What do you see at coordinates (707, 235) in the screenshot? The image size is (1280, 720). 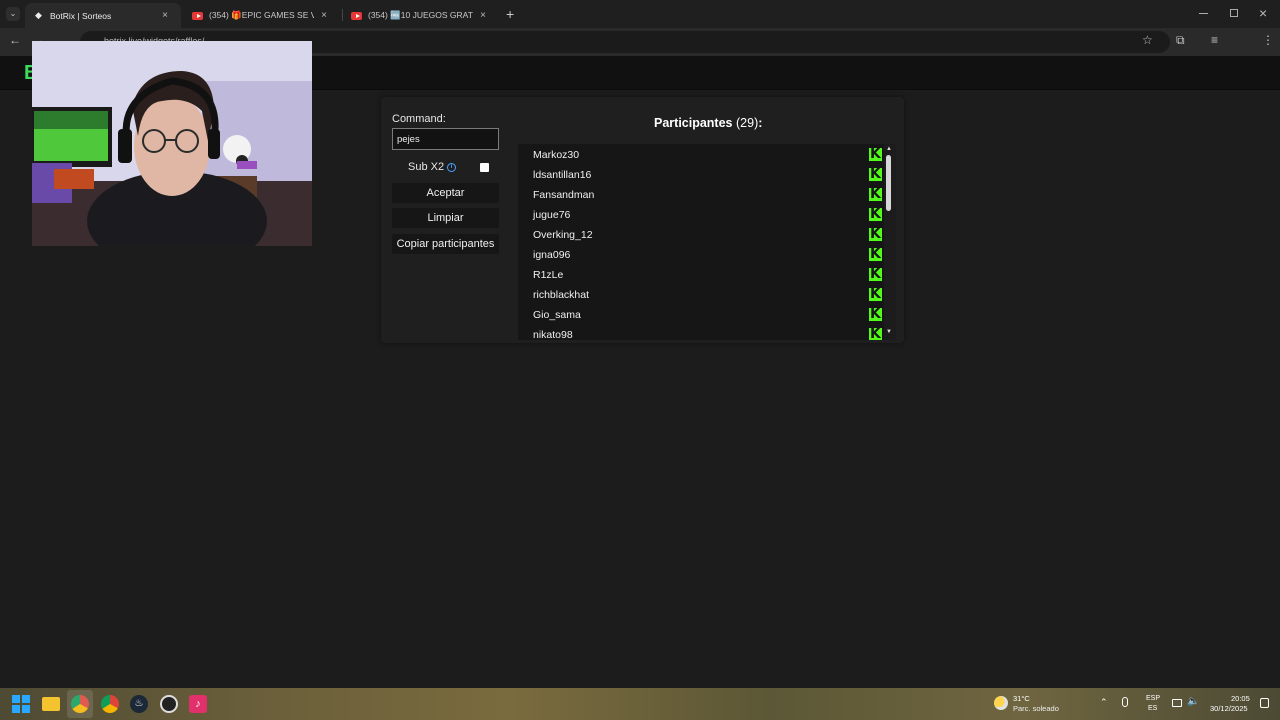 I see `participant-row: Overking_12` at bounding box center [707, 235].